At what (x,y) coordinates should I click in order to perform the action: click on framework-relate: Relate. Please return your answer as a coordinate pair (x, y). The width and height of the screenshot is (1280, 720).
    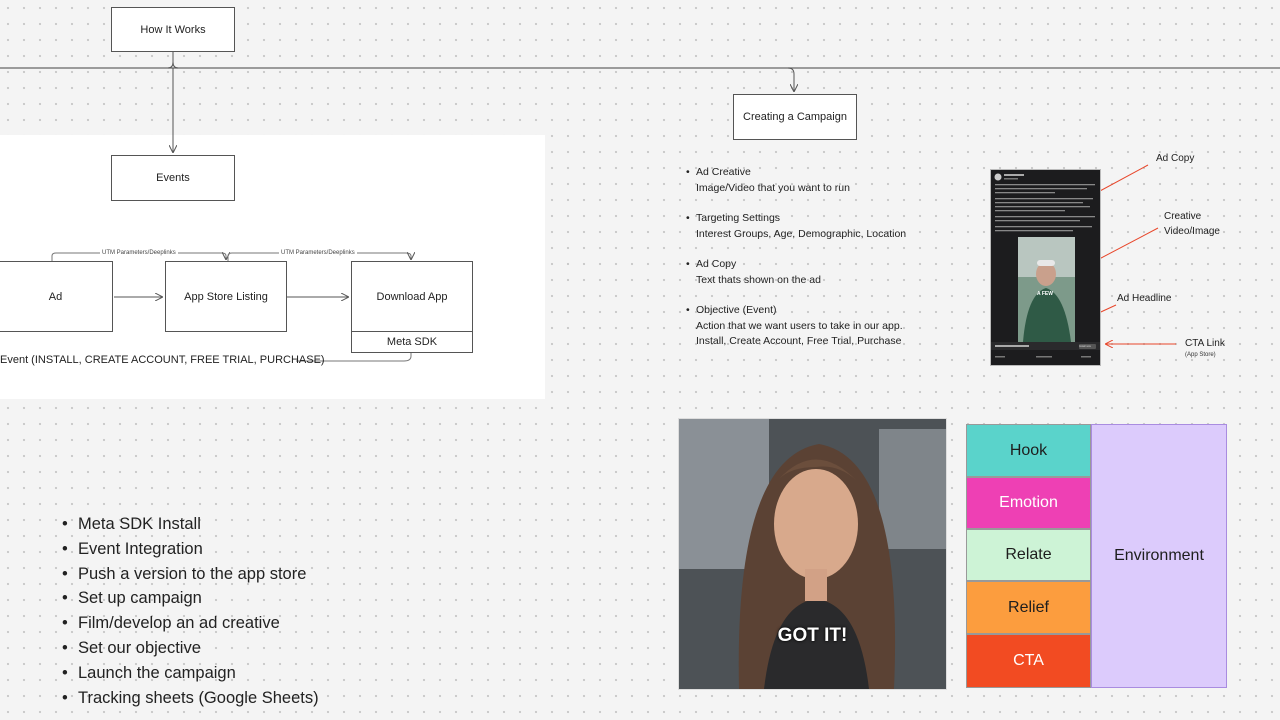
    Looking at the image, I should click on (1028, 555).